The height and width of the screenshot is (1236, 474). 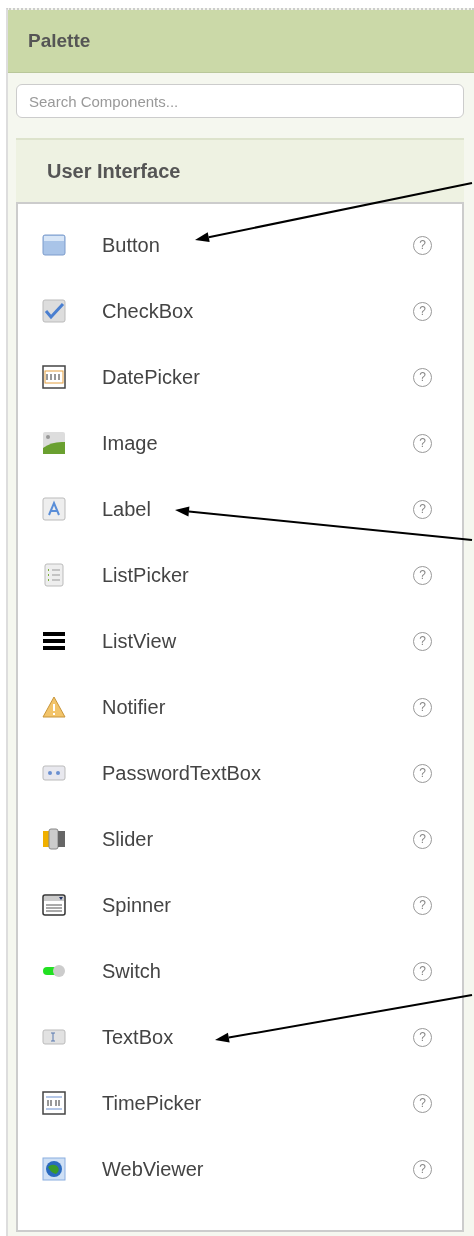 What do you see at coordinates (257, 839) in the screenshot?
I see `component-name: Slider` at bounding box center [257, 839].